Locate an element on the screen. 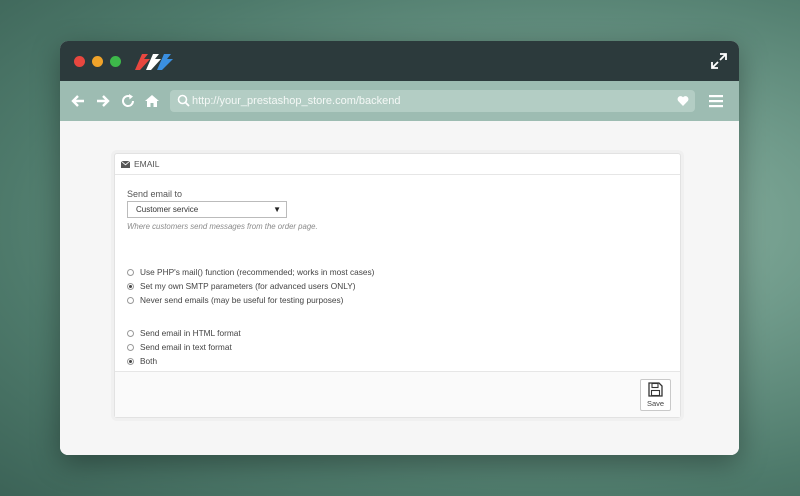 Image resolution: width=800 pixels, height=496 pixels. title-bar is located at coordinates (399, 61).